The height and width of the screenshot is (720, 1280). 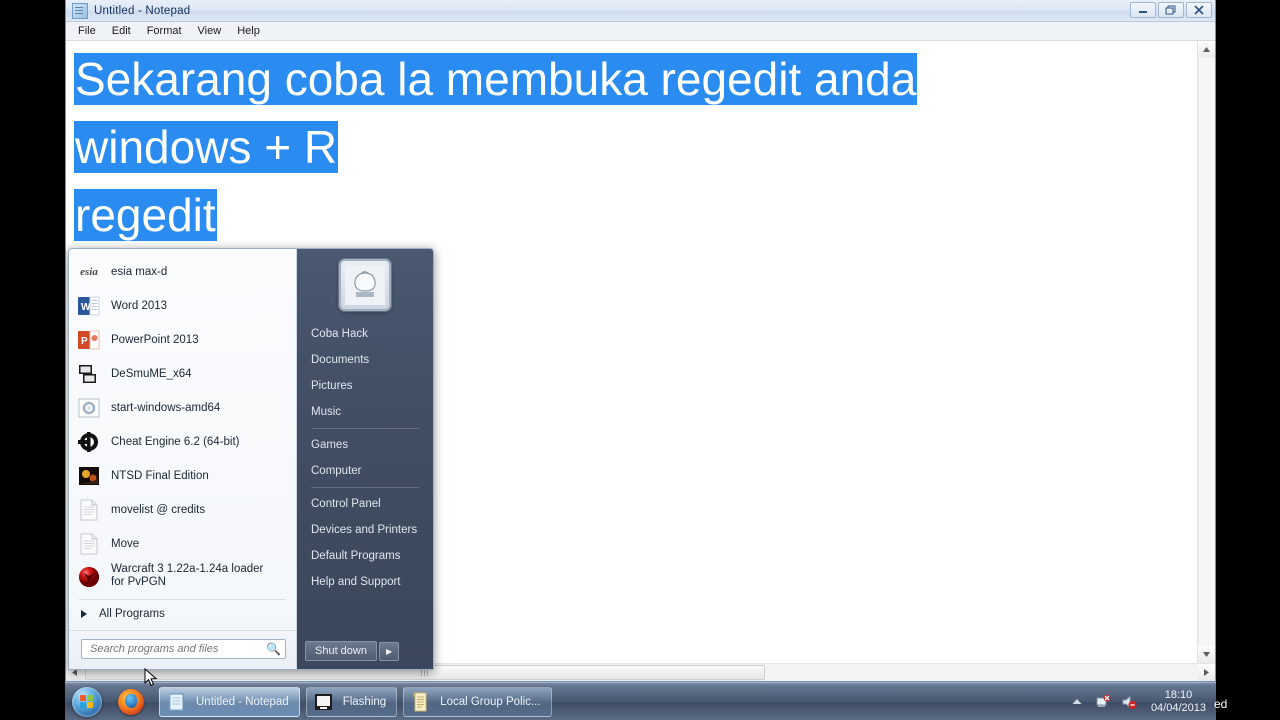 I want to click on user-avatar-icon, so click(x=365, y=285).